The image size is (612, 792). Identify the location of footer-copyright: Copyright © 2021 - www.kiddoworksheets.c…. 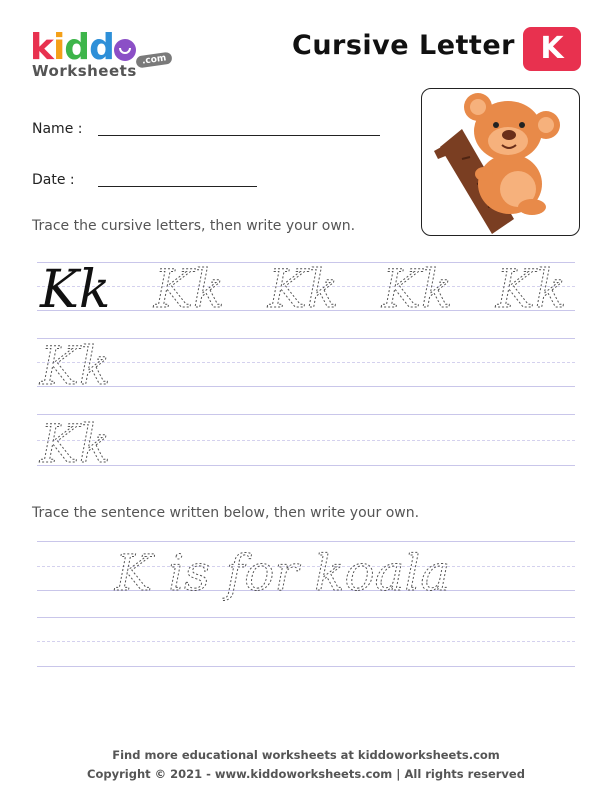
(306, 774).